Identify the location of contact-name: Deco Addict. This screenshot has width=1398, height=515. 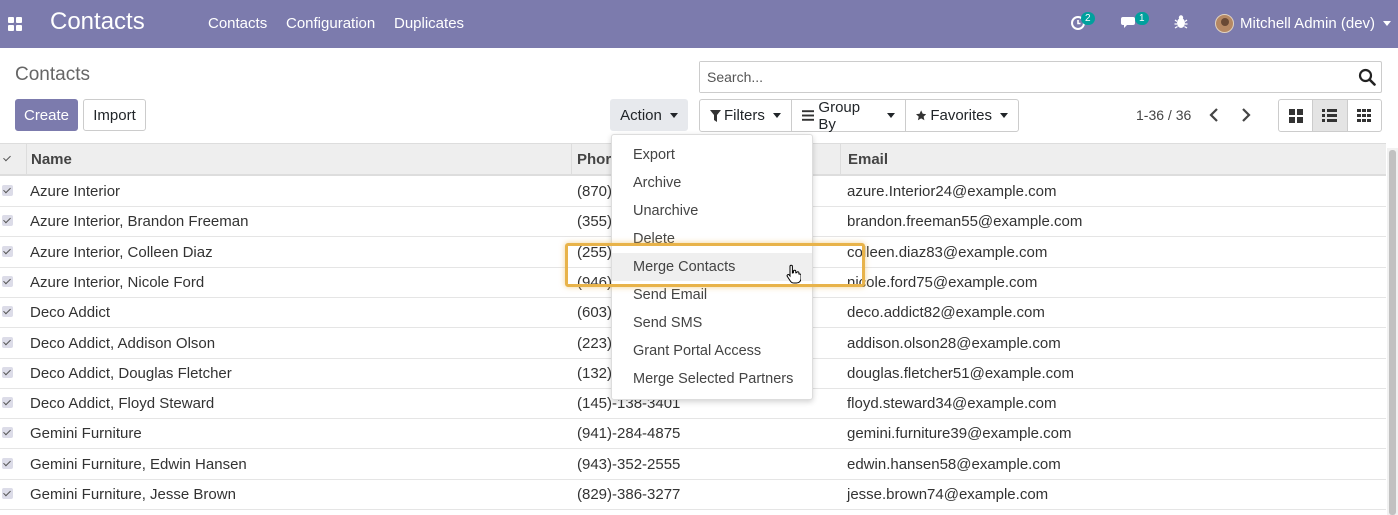
(70, 313).